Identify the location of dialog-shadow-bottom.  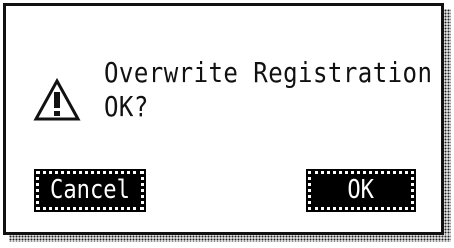
(230, 238).